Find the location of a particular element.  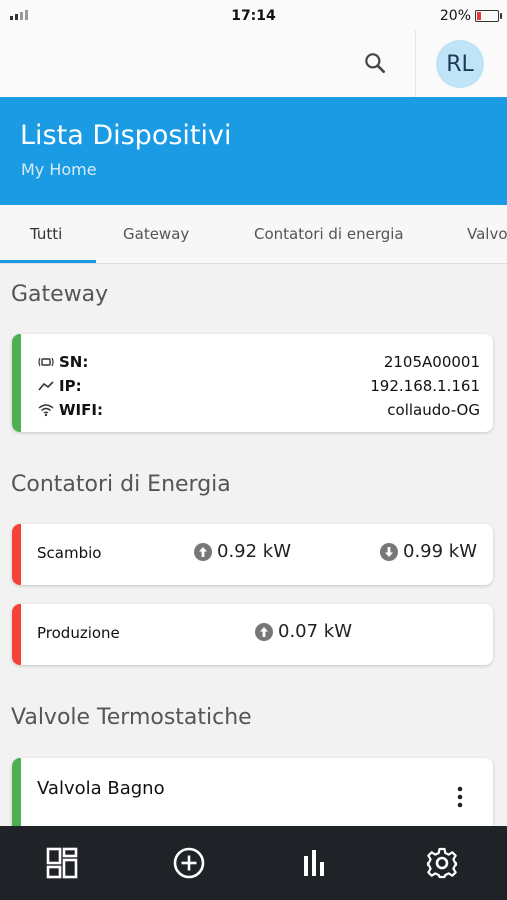

arrow-down-circle-icon is located at coordinates (389, 551).